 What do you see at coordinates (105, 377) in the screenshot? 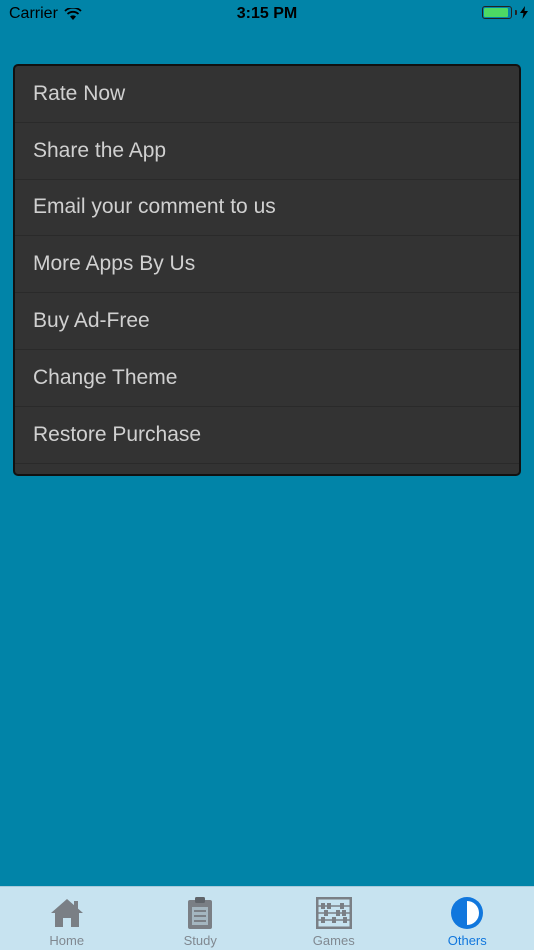
I see `menu-item-label: Change Theme` at bounding box center [105, 377].